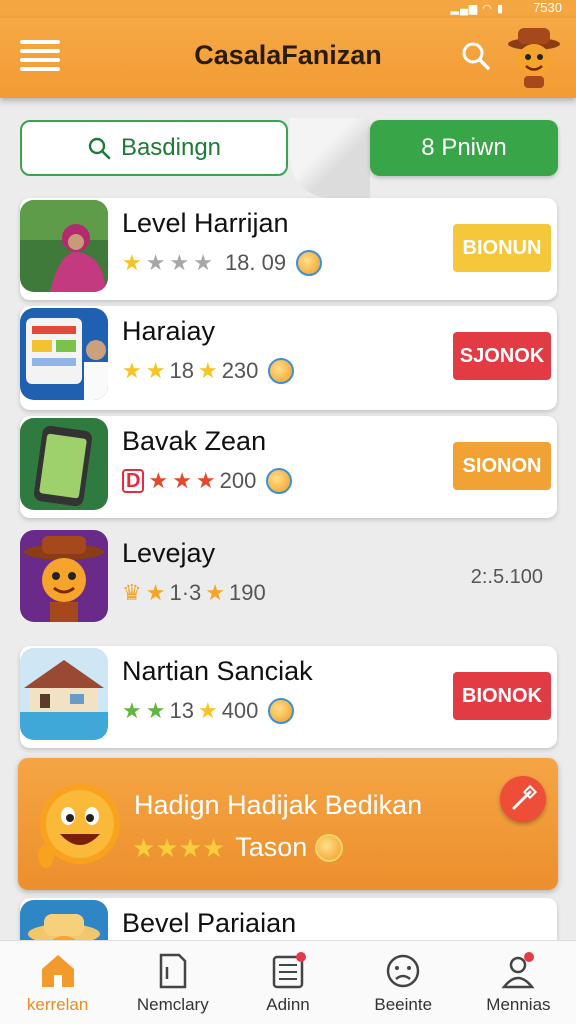  I want to click on green-filter-button: 8 Pniwn, so click(464, 148).